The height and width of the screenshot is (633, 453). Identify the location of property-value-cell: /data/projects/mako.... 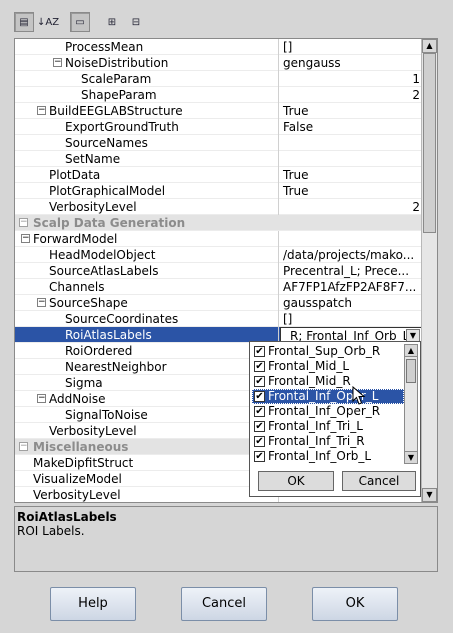
(351, 255).